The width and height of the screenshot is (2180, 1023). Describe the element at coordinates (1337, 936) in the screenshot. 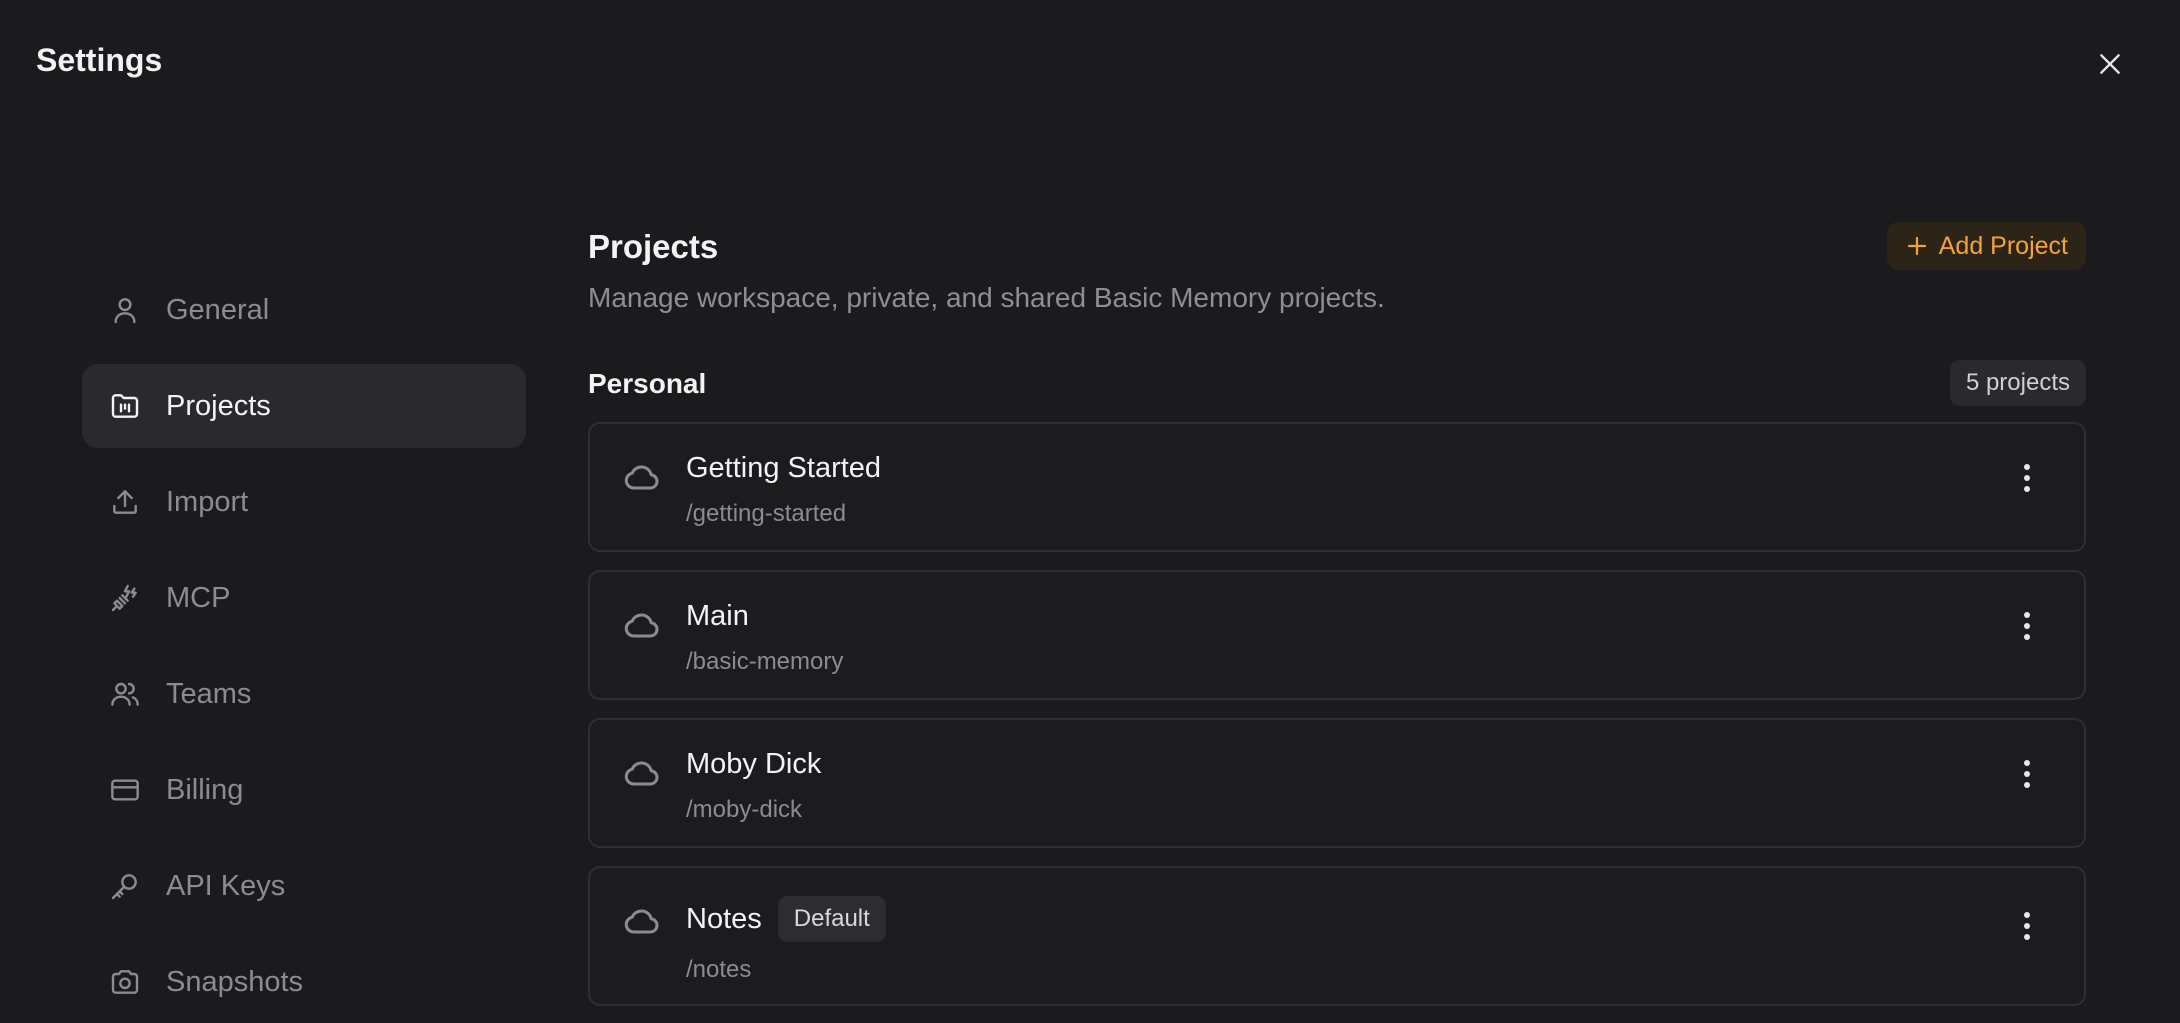

I see `project-card-notes: Notes Default /notes` at that location.